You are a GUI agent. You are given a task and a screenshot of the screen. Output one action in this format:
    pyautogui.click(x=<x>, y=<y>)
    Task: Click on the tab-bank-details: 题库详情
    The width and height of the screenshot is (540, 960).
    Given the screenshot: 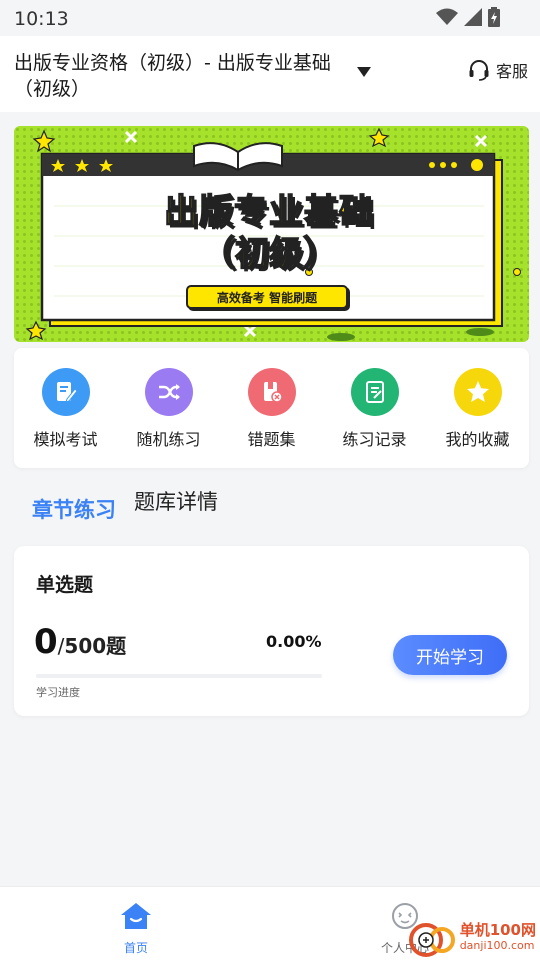 What is the action you would take?
    pyautogui.click(x=176, y=501)
    